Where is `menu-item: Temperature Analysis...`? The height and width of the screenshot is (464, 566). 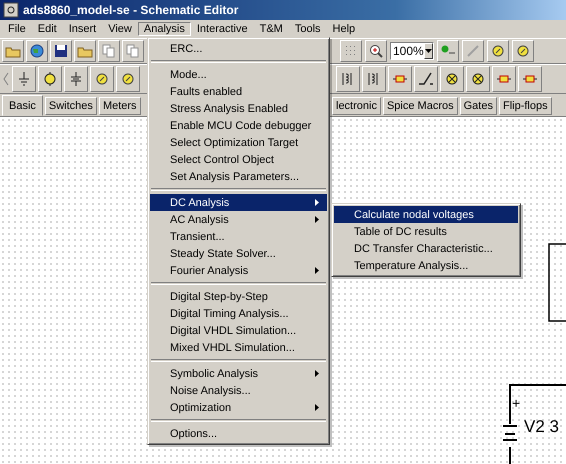 menu-item: Temperature Analysis... is located at coordinates (426, 265).